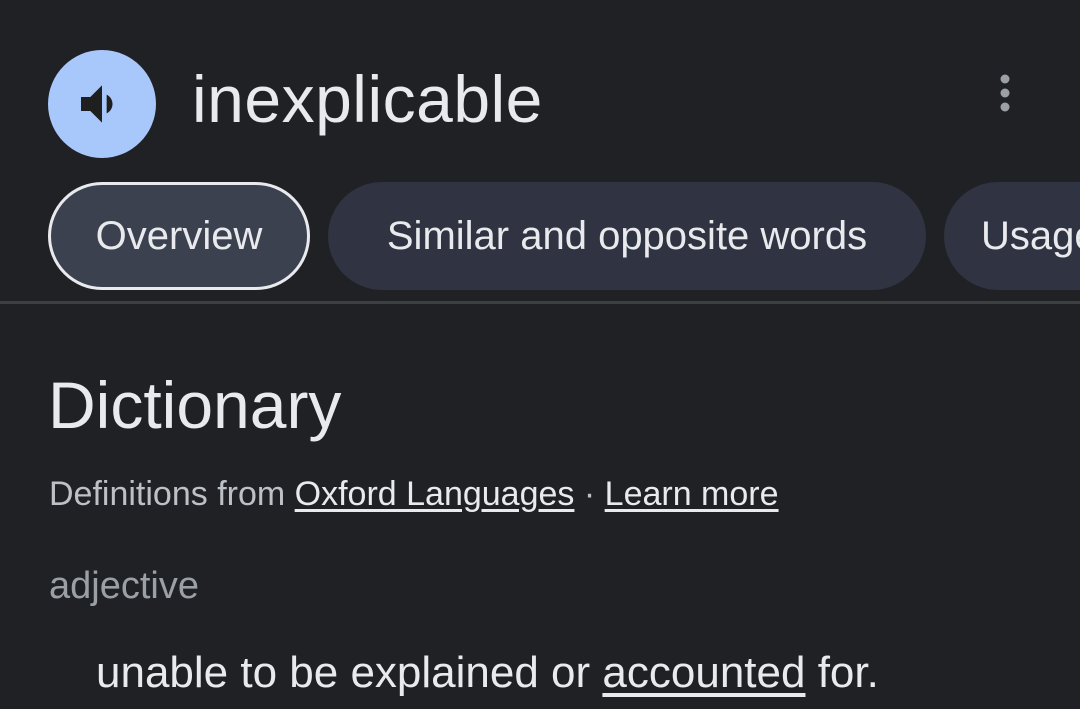 The height and width of the screenshot is (709, 1080). Describe the element at coordinates (692, 494) in the screenshot. I see `learn-more-link: Learn more` at that location.